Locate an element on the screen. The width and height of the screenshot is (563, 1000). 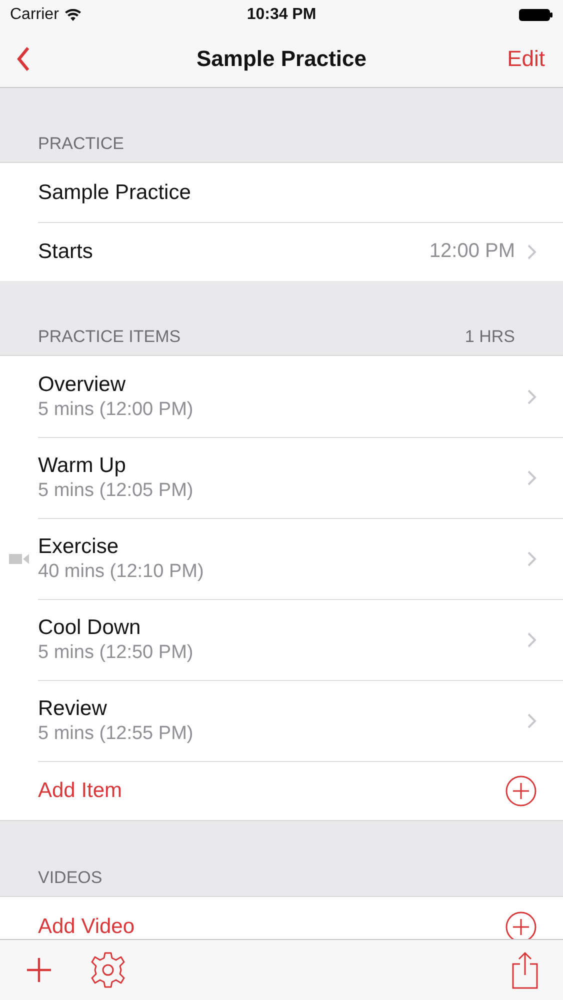
total-duration: 1 HRS is located at coordinates (489, 337).